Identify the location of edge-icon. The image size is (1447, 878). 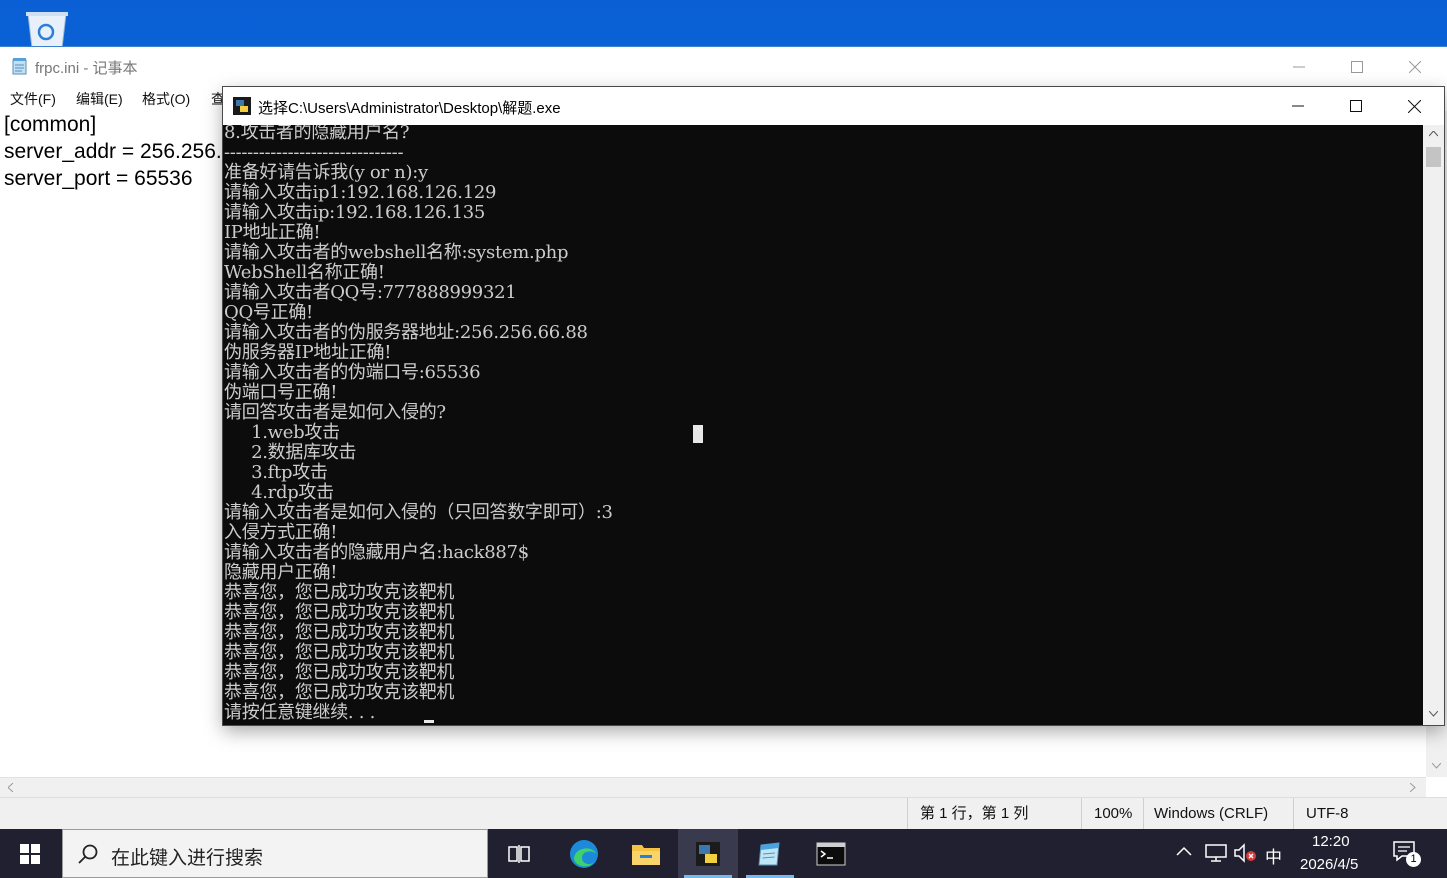
(584, 853).